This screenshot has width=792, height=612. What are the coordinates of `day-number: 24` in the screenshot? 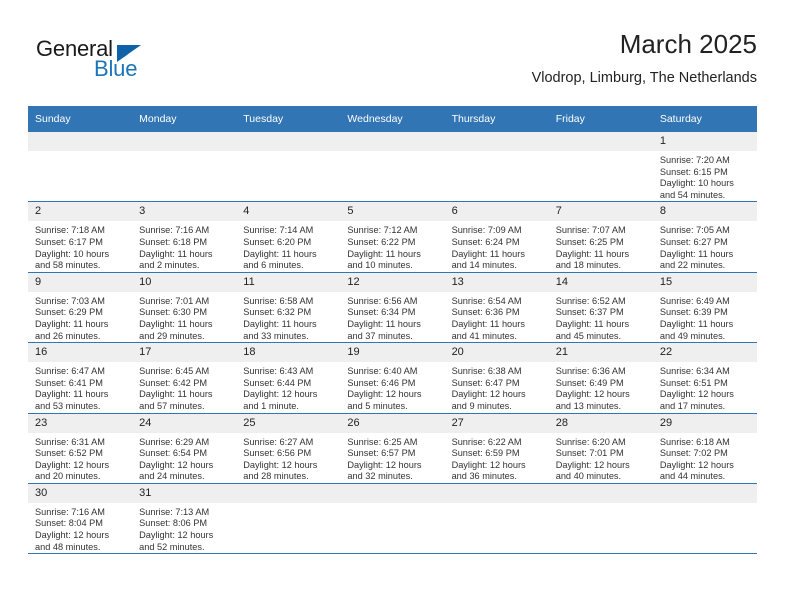 It's located at (184, 423).